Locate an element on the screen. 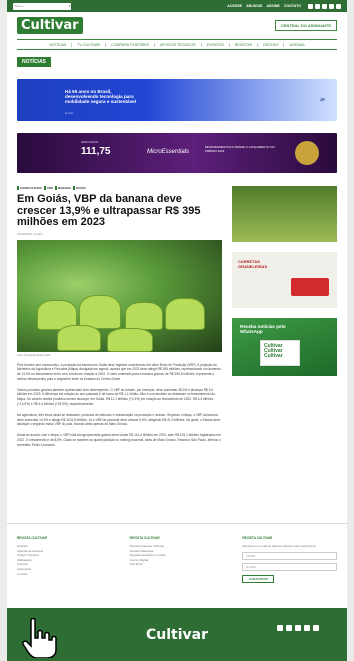  nav-item-revistas: REVISTAS is located at coordinates (244, 44).